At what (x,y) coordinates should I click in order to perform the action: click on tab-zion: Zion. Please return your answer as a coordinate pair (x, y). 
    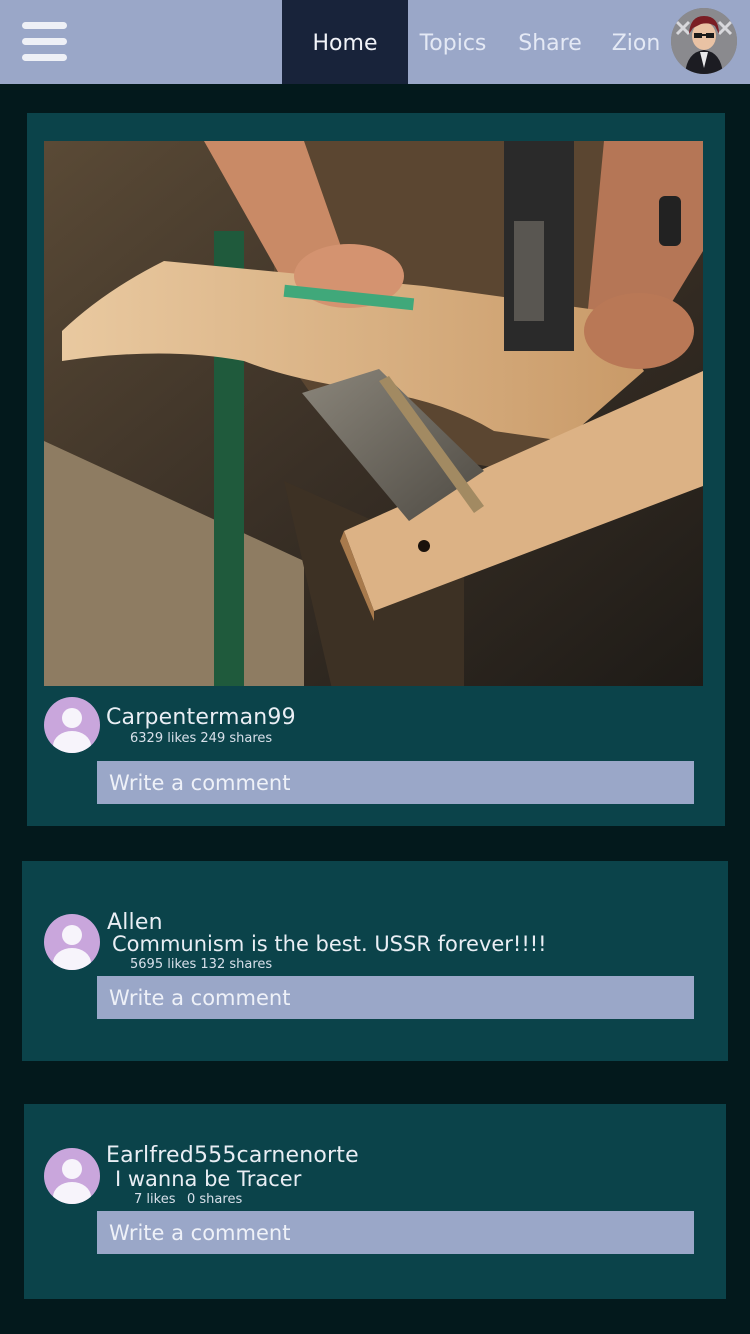
    Looking at the image, I should click on (636, 42).